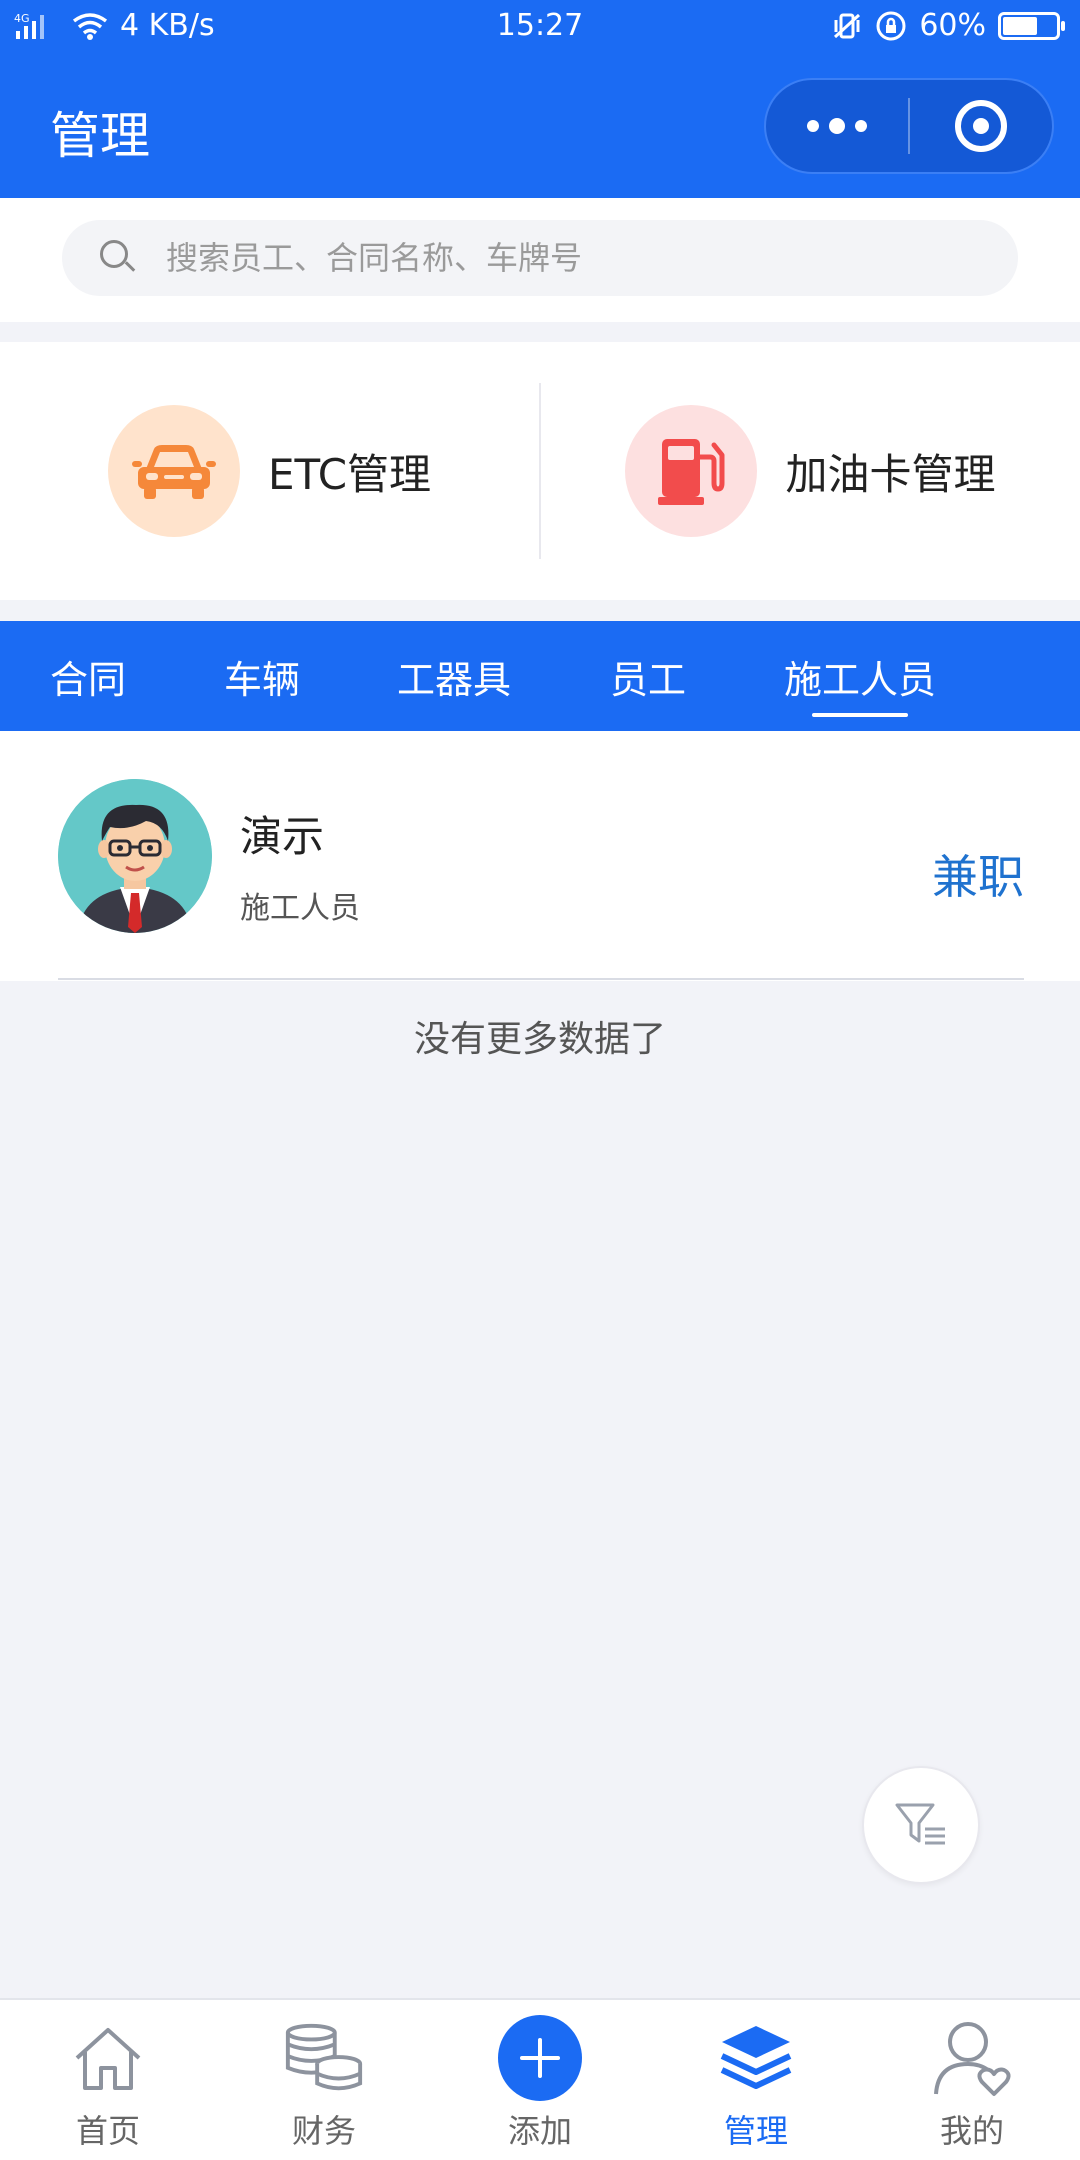 This screenshot has width=1080, height=2160. I want to click on nav-mine: 我的, so click(972, 2080).